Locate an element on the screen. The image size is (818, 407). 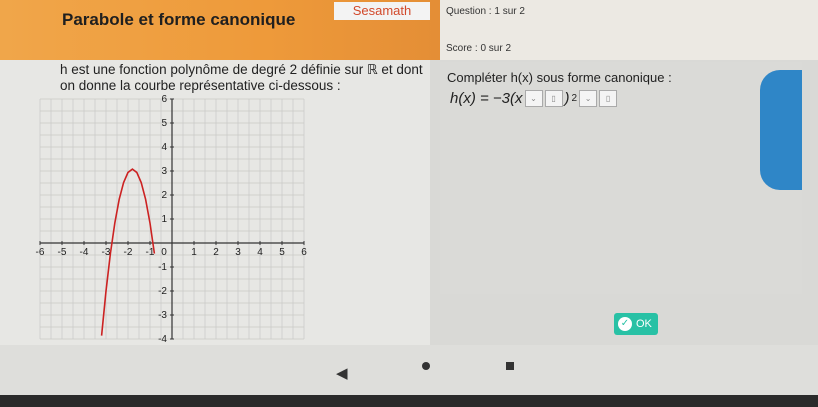
question-counter: Question : 1 sur 2 is located at coordinates (485, 11).